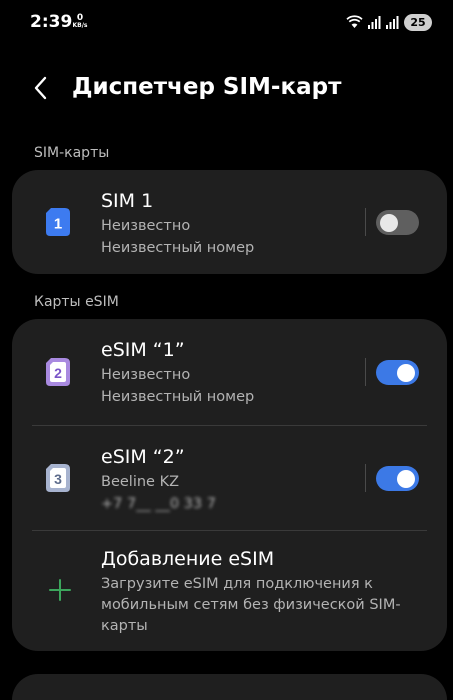  I want to click on back-arrow-icon, so click(40, 88).